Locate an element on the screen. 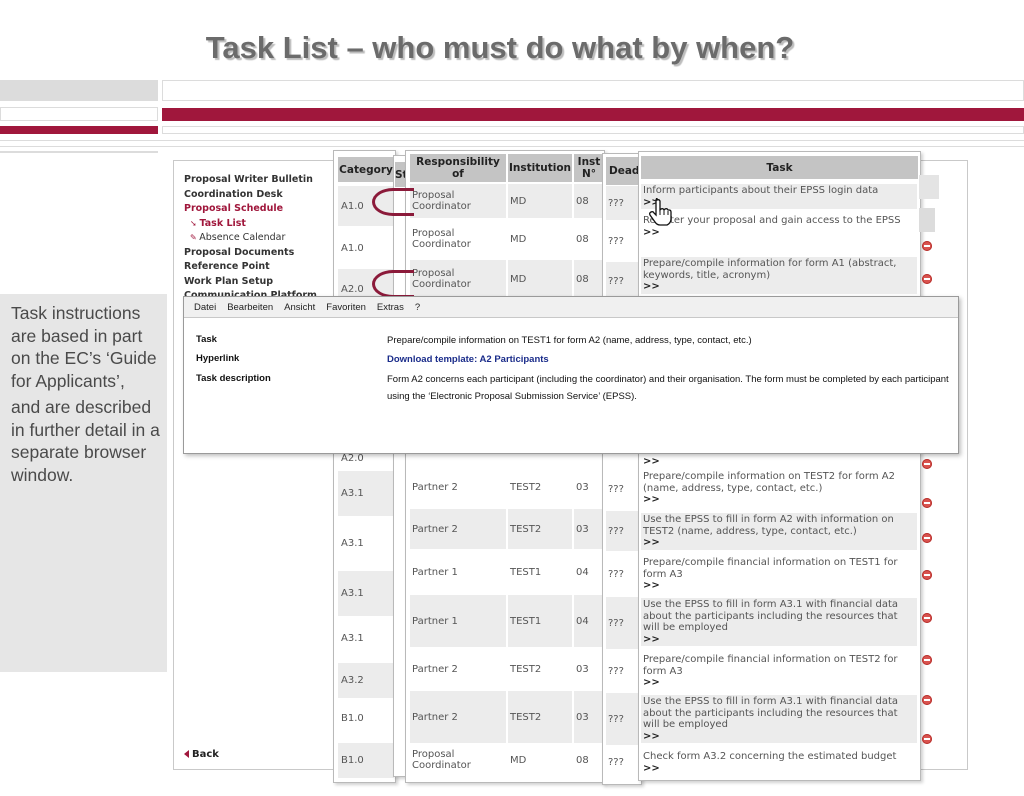 Image resolution: width=1024 pixels, height=796 pixels. menu-extras: Extras is located at coordinates (390, 307).